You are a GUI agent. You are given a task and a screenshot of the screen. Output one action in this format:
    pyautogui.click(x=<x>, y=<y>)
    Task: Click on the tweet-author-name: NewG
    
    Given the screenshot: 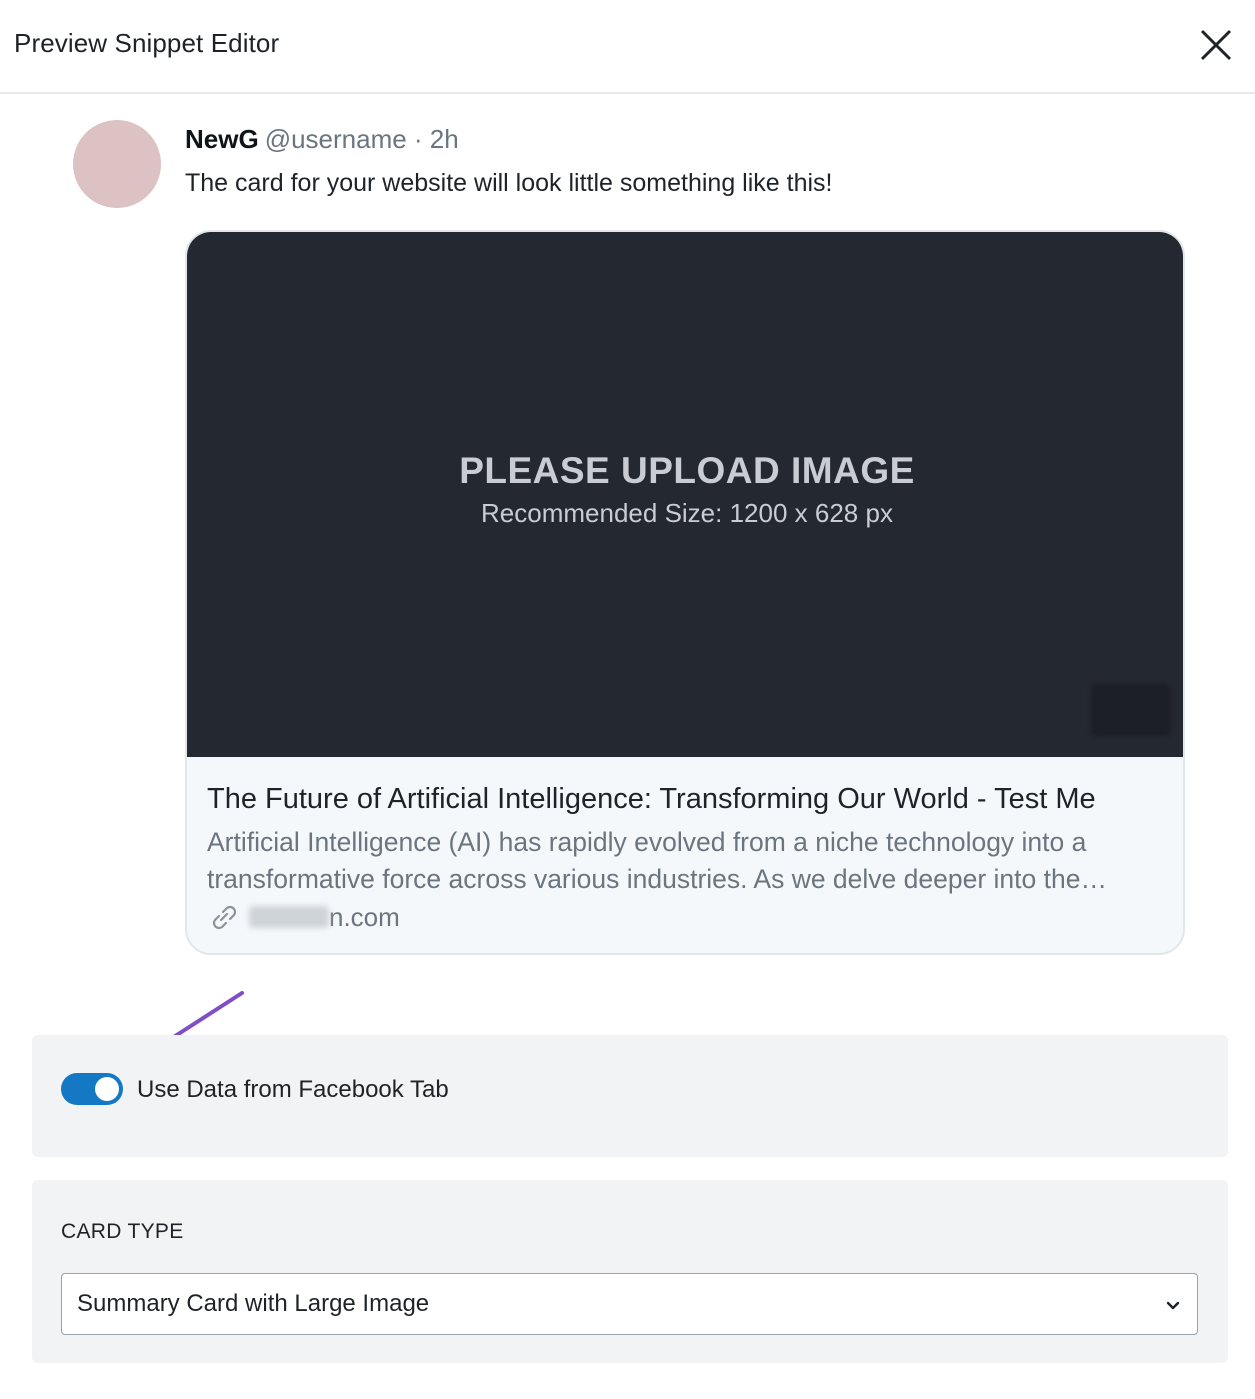 What is the action you would take?
    pyautogui.click(x=222, y=139)
    